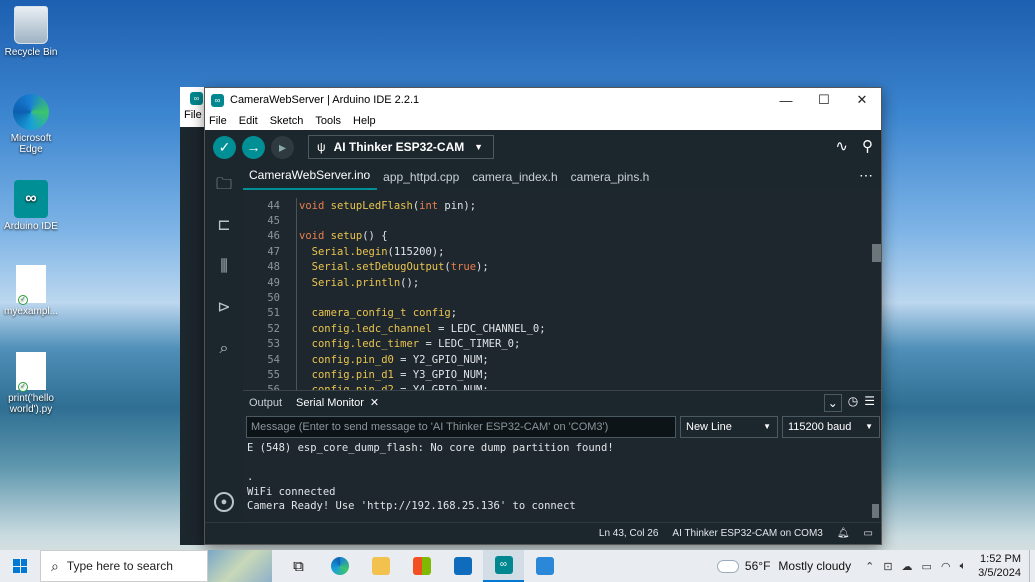 Image resolution: width=1035 pixels, height=582 pixels. I want to click on desktop-icon-arduino: ∞ Arduino IDE, so click(31, 206).